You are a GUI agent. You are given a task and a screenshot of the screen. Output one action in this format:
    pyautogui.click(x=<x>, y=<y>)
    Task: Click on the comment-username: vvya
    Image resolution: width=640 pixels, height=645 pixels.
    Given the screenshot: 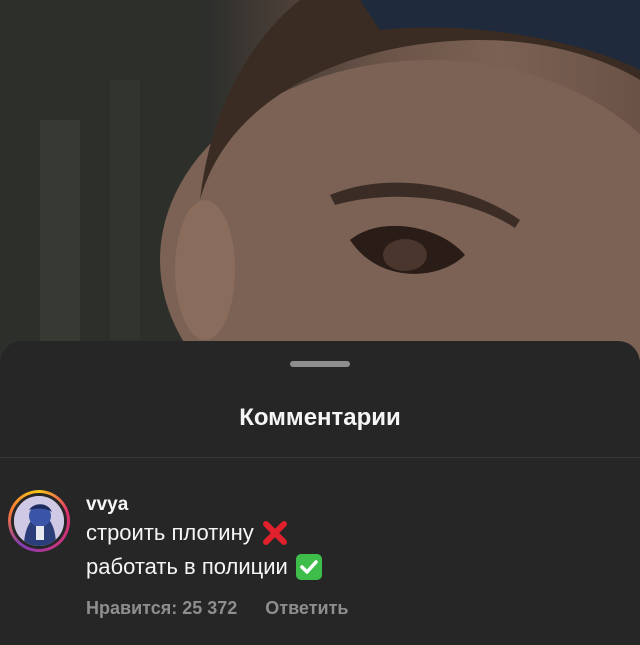 What is the action you would take?
    pyautogui.click(x=107, y=505)
    